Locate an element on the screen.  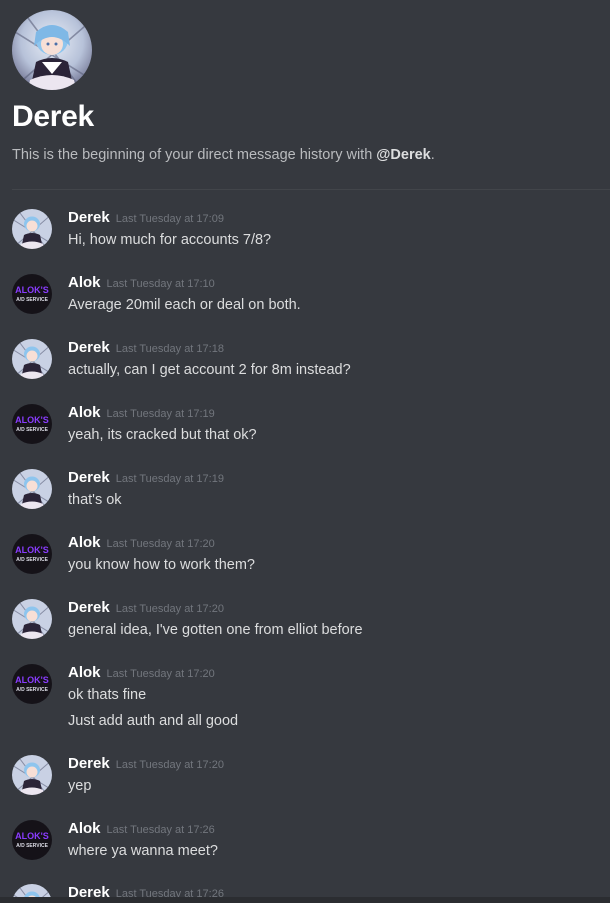
message-text: that's ok is located at coordinates (95, 500).